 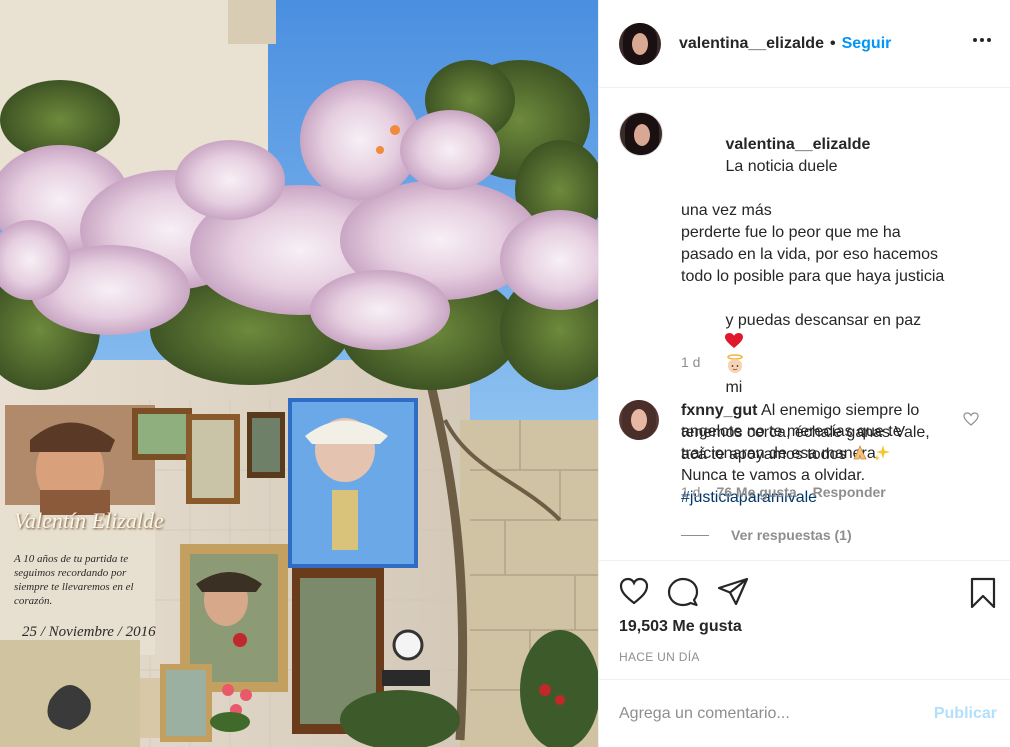 I want to click on comment-line: Al enemigo siempre lo, so click(x=840, y=410).